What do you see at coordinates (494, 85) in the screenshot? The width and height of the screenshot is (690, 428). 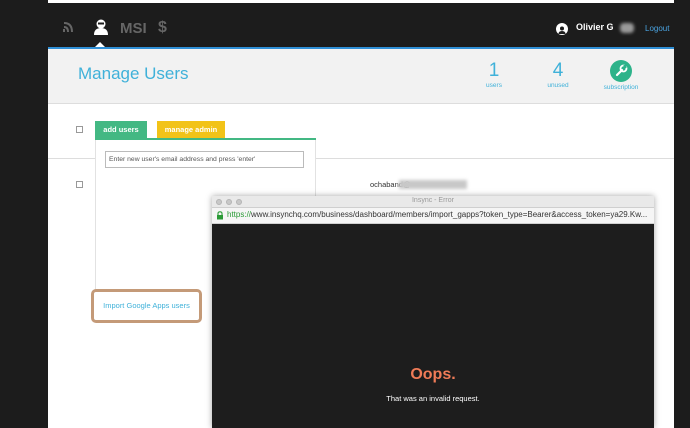 I see `stat-users-label: users` at bounding box center [494, 85].